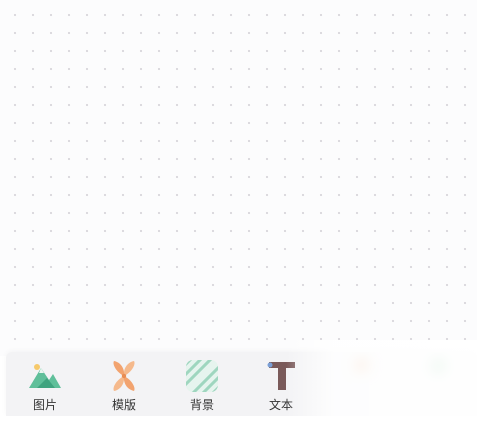 This screenshot has height=428, width=477. What do you see at coordinates (280, 405) in the screenshot?
I see `tool-text-label: 文本` at bounding box center [280, 405].